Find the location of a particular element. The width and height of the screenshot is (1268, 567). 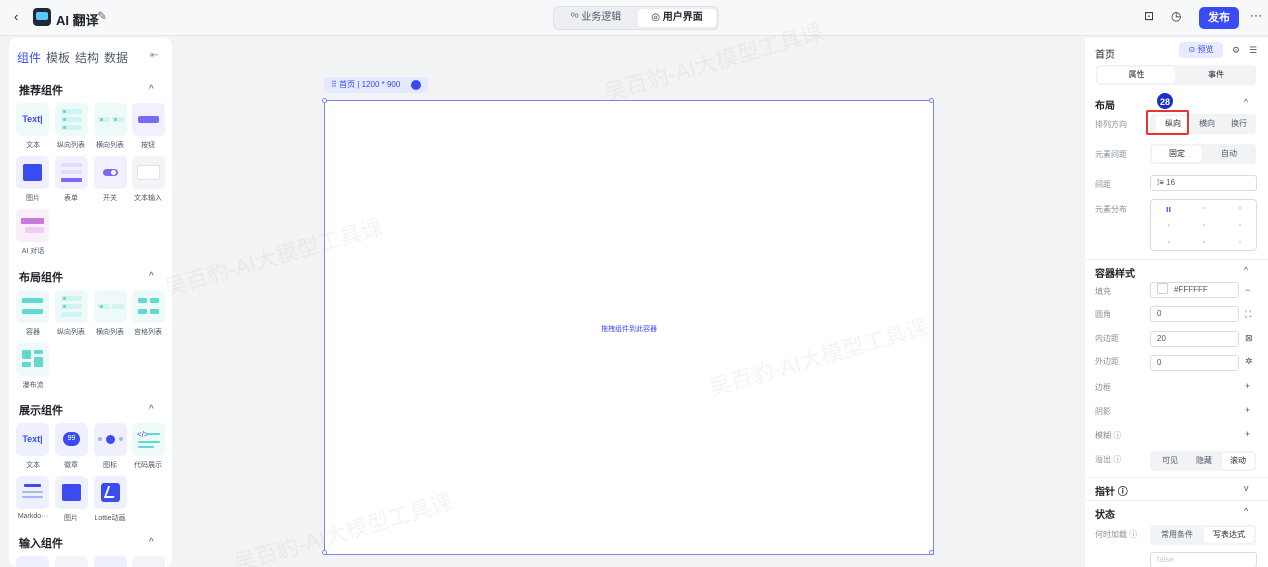

tab-structure: 结构 is located at coordinates (87, 57).